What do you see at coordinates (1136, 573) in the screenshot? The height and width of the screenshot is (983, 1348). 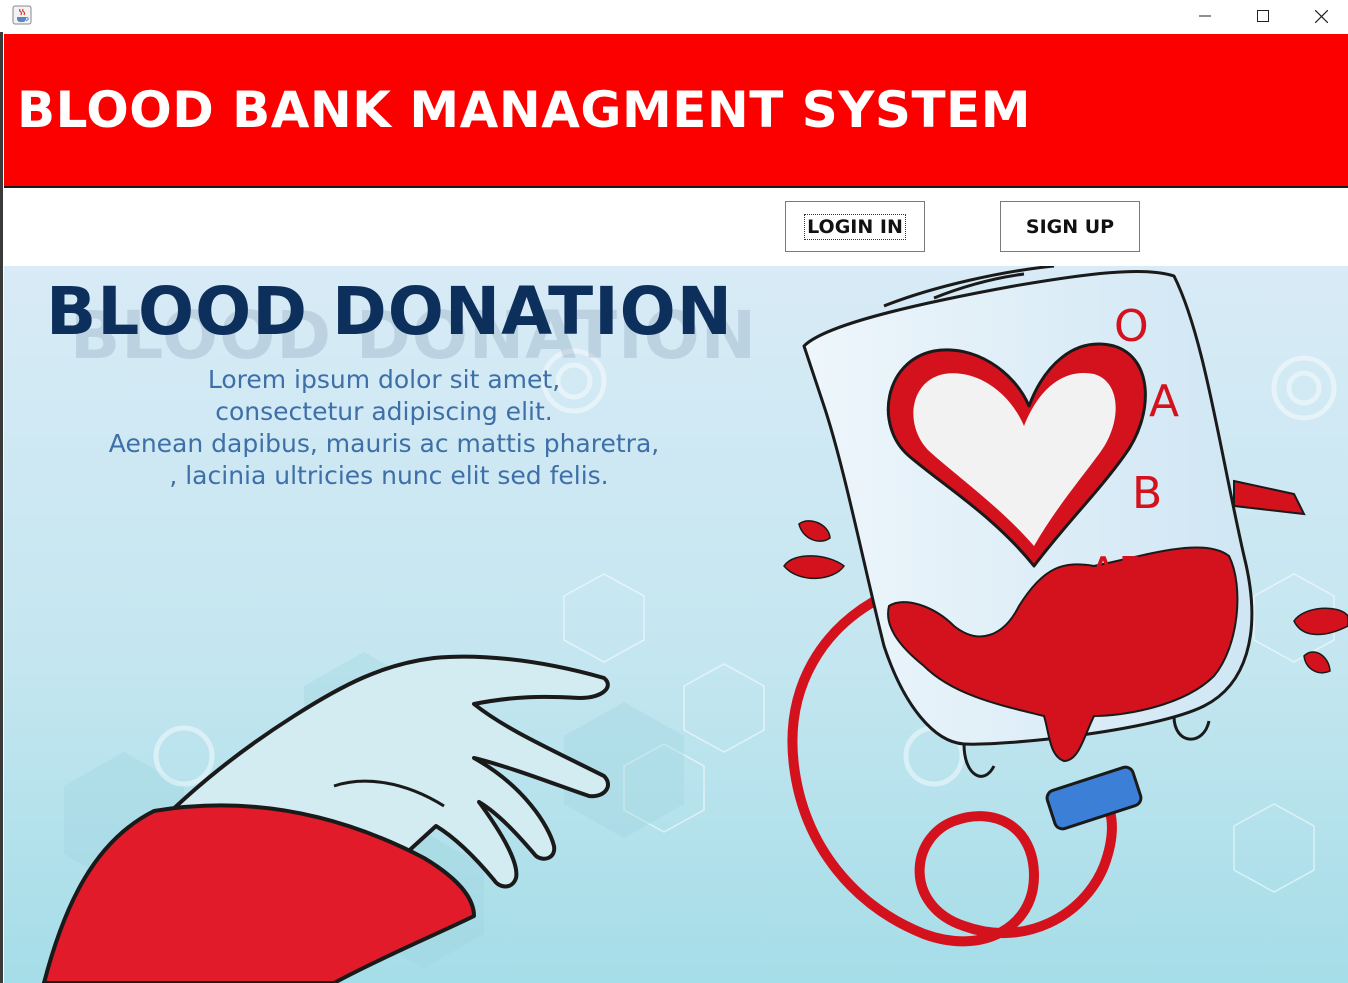 I see `blood-type-label: AB+` at bounding box center [1136, 573].